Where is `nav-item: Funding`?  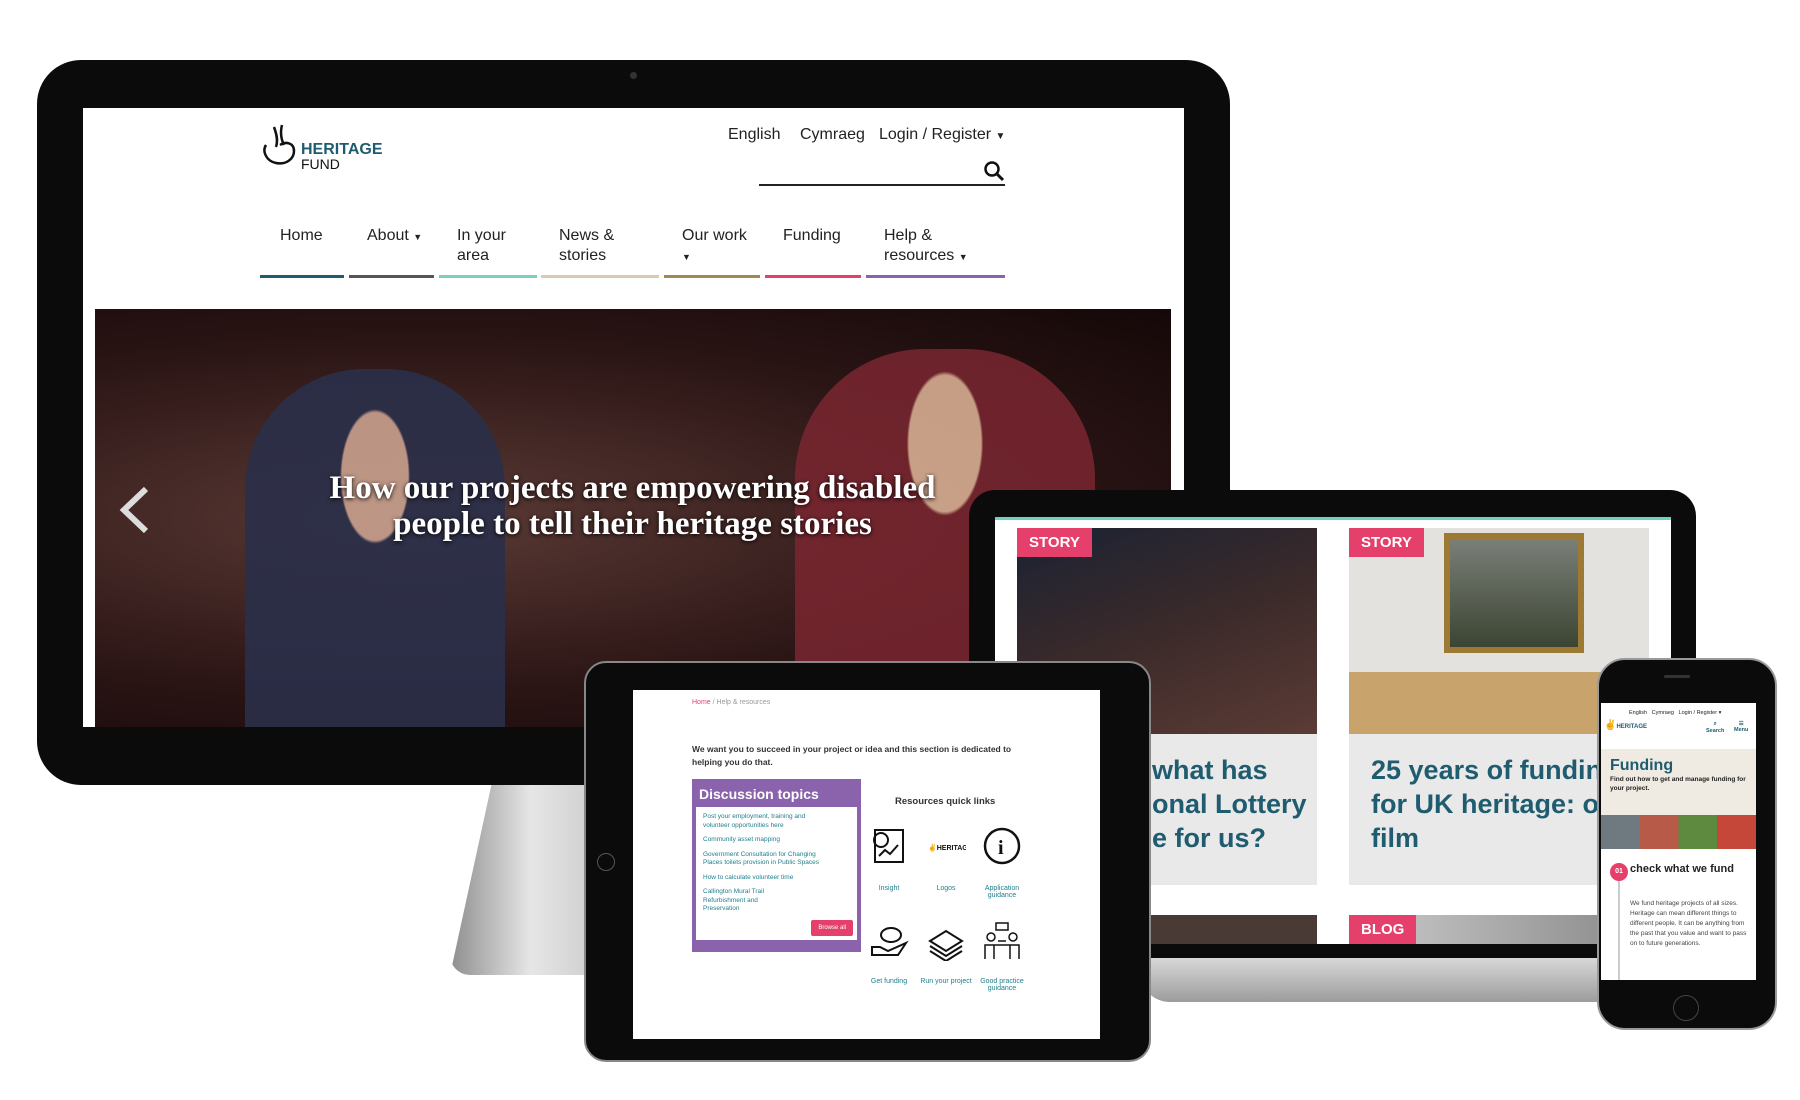 nav-item: Funding is located at coordinates (822, 236).